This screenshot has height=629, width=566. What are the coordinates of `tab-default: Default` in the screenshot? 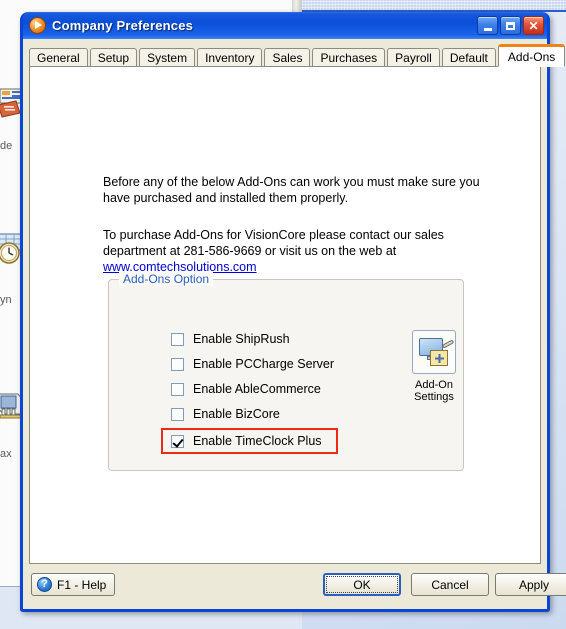 It's located at (468, 57).